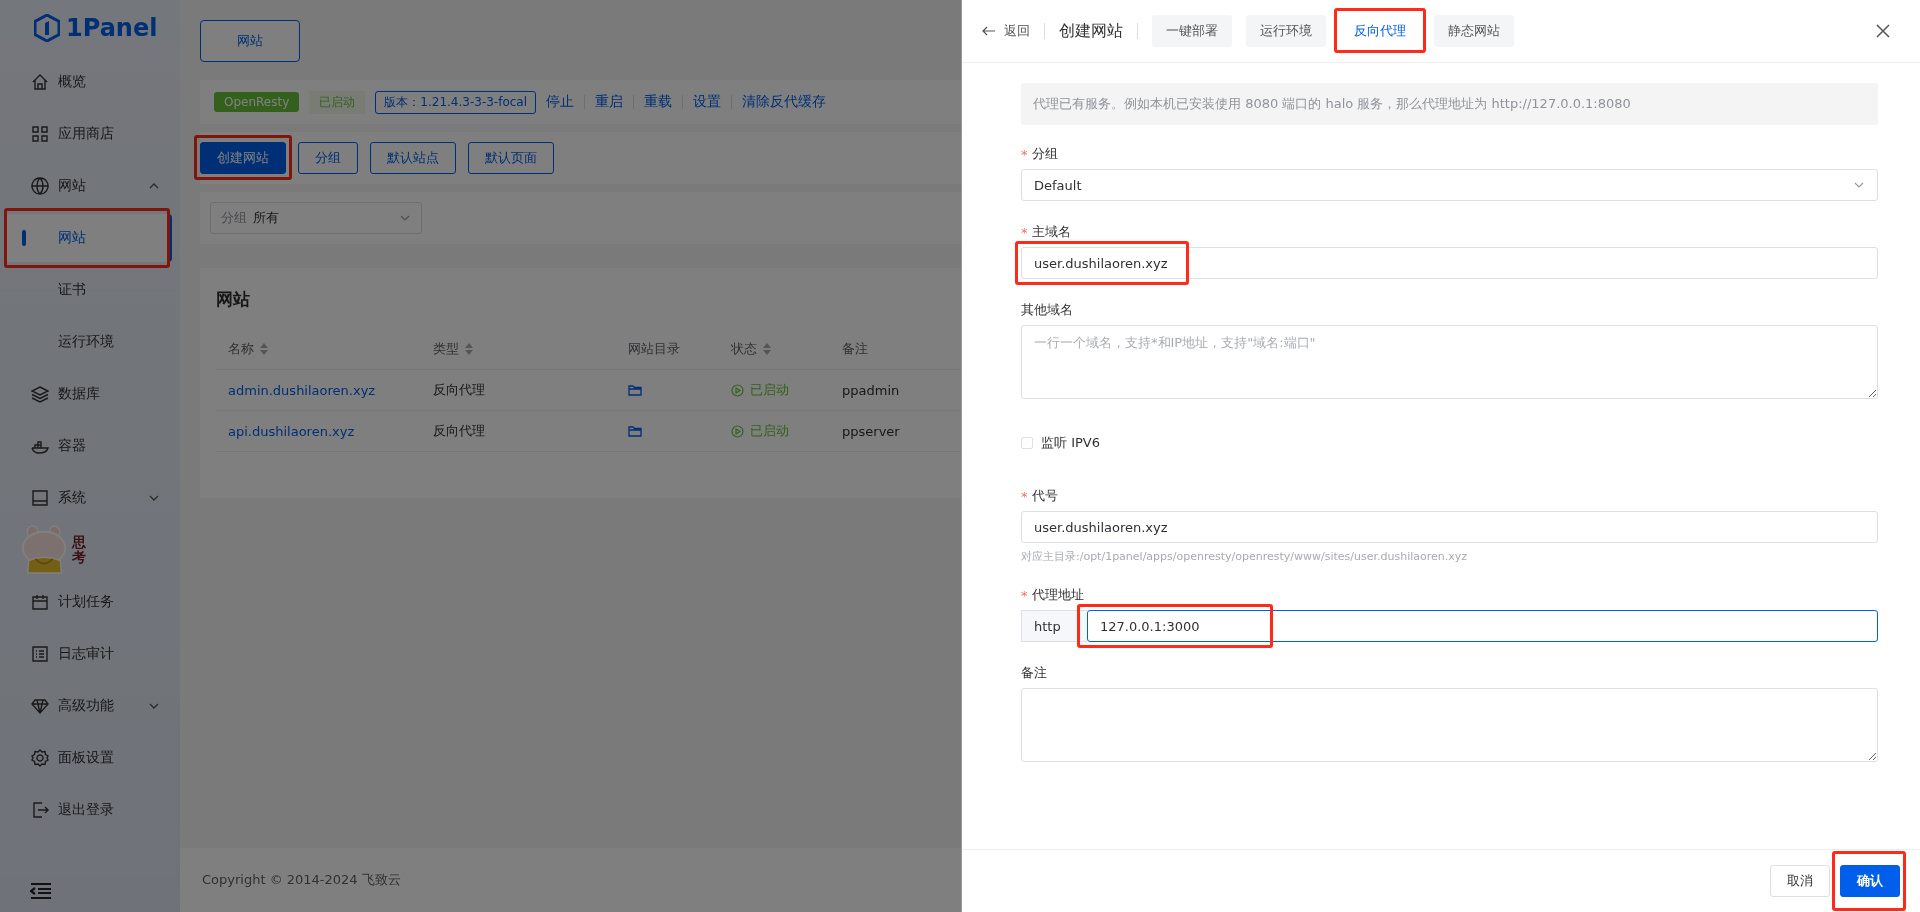  What do you see at coordinates (88, 342) in the screenshot?
I see `sidebar-subitem: 运行环境` at bounding box center [88, 342].